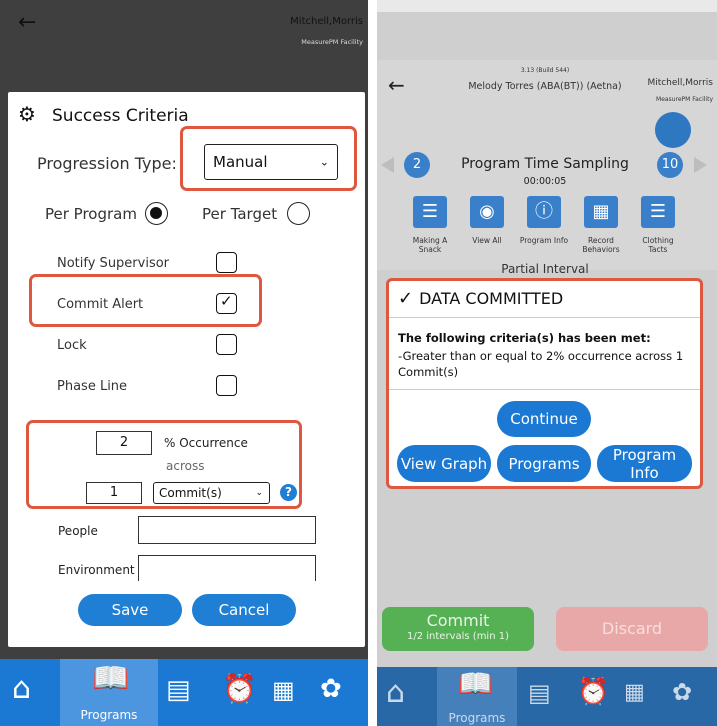  Describe the element at coordinates (107, 163) in the screenshot. I see `progression-type-label: Progression Type:` at that location.